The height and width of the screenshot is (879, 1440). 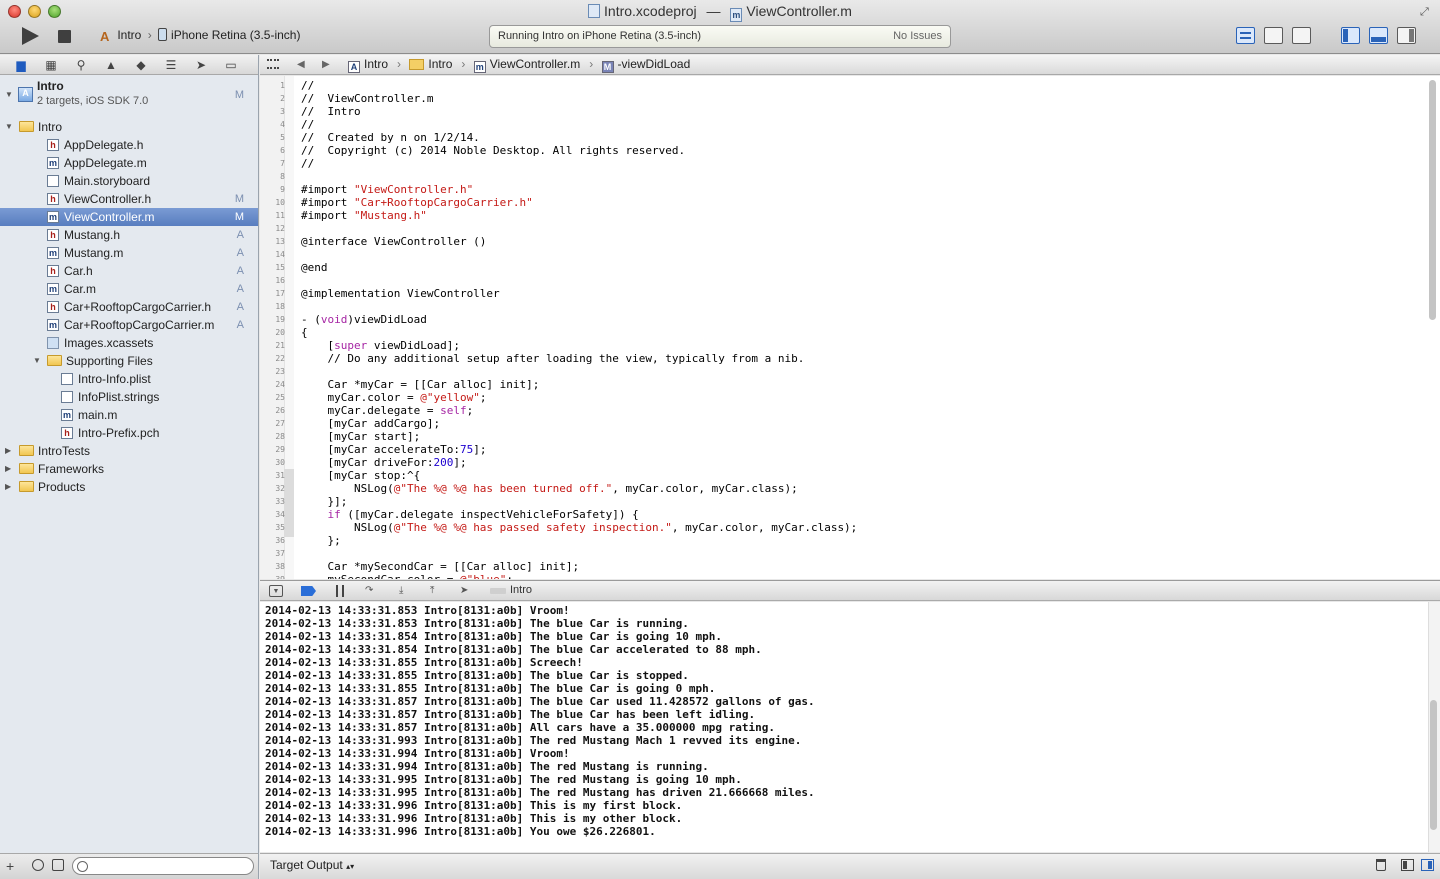 What do you see at coordinates (312, 865) in the screenshot?
I see `output-selector: Target Output ▴▾` at bounding box center [312, 865].